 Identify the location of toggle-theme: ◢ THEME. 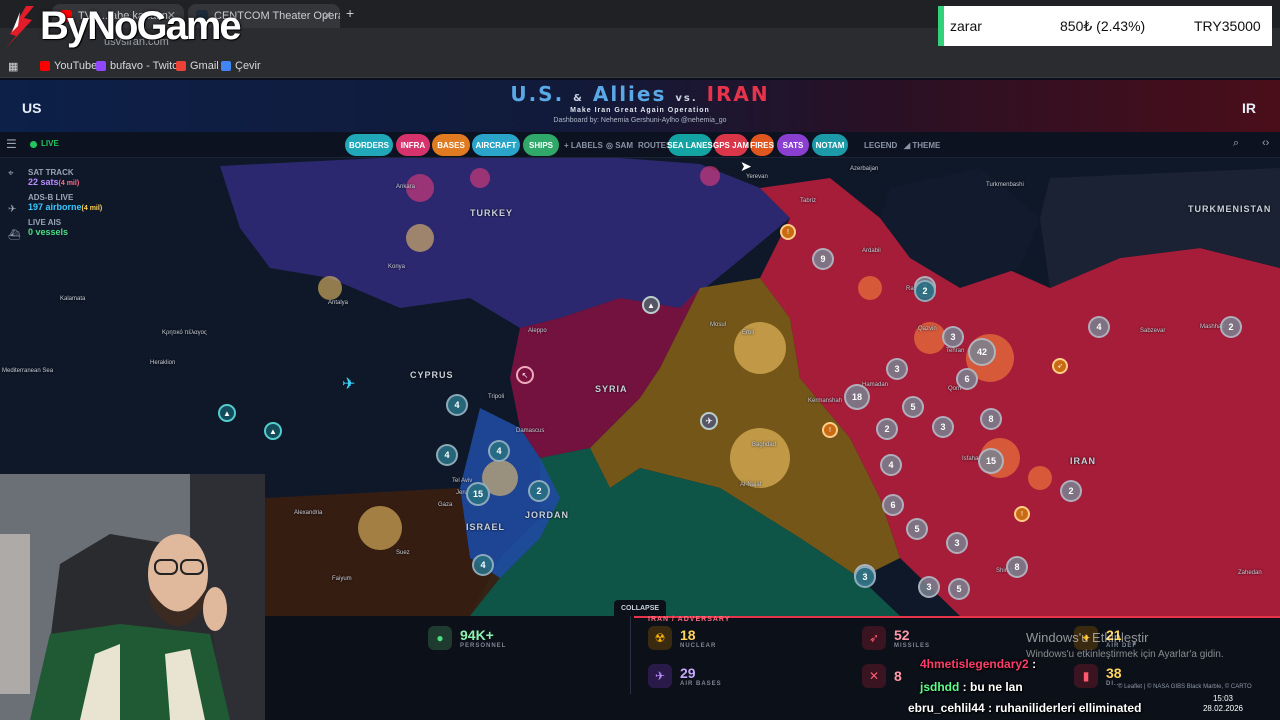
(922, 145).